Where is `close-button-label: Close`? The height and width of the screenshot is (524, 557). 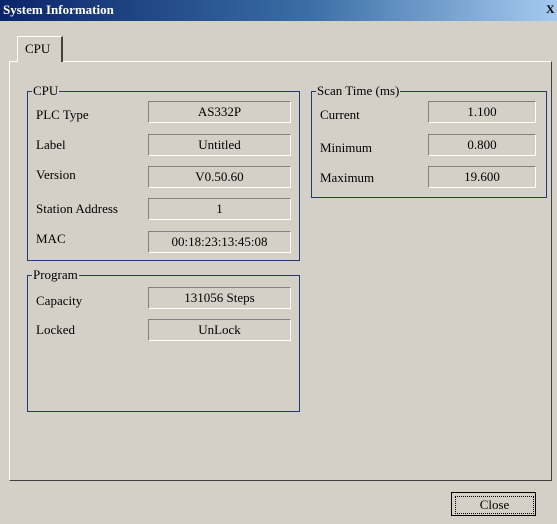
close-button-label: Close is located at coordinates (494, 505).